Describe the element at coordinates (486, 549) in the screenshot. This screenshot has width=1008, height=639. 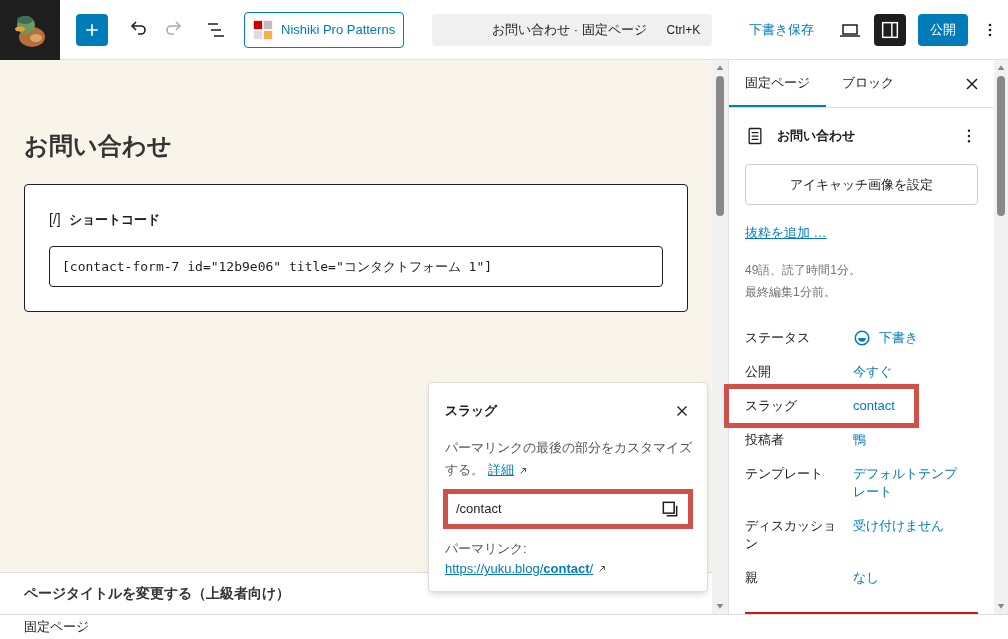
I see `permalink-label: パーマリンク:` at that location.